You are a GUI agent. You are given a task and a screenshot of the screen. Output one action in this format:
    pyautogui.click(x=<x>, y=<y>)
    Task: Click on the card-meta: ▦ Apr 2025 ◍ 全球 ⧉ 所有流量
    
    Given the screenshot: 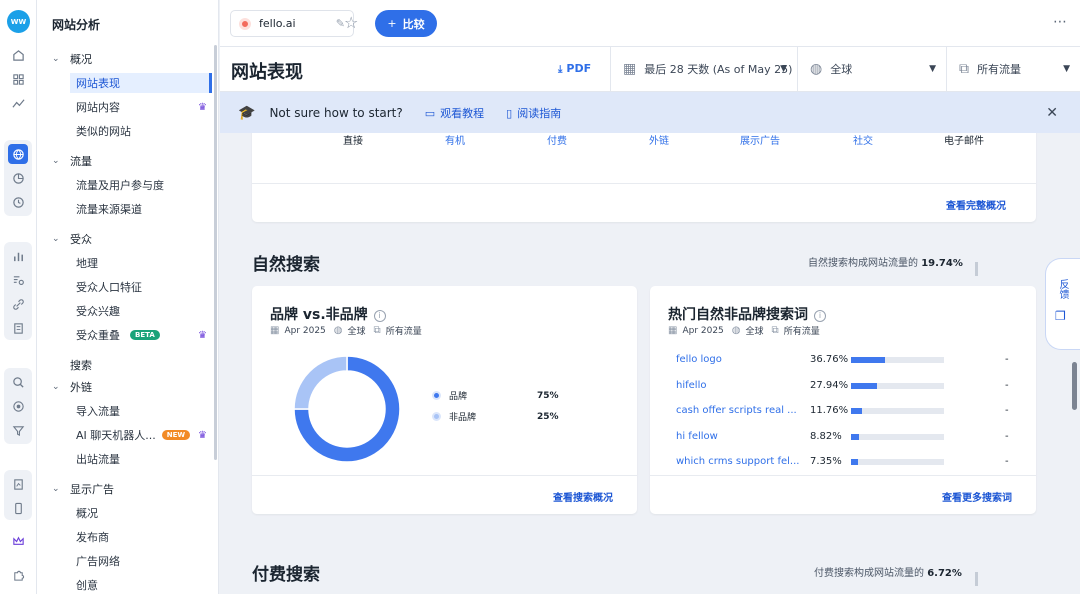 What is the action you would take?
    pyautogui.click(x=744, y=331)
    